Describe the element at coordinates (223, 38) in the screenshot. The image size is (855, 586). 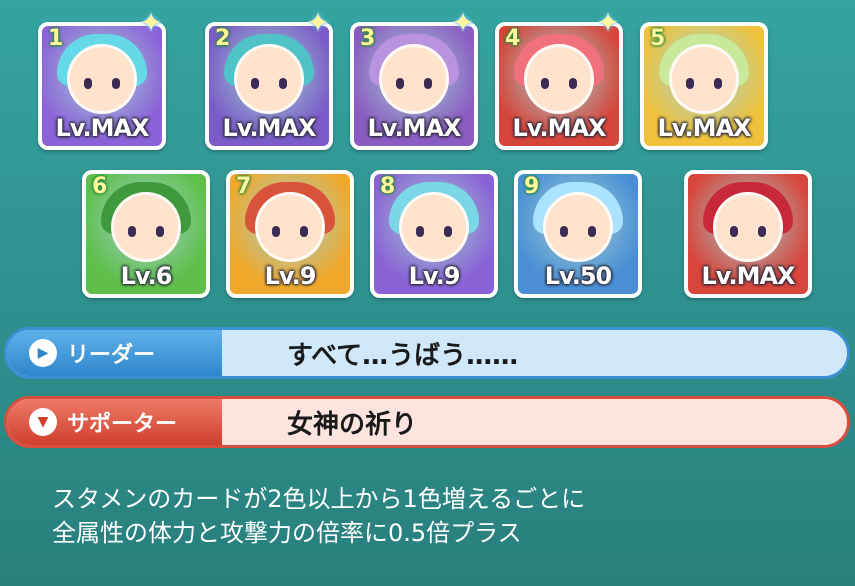
I see `card-slot-number: 2` at that location.